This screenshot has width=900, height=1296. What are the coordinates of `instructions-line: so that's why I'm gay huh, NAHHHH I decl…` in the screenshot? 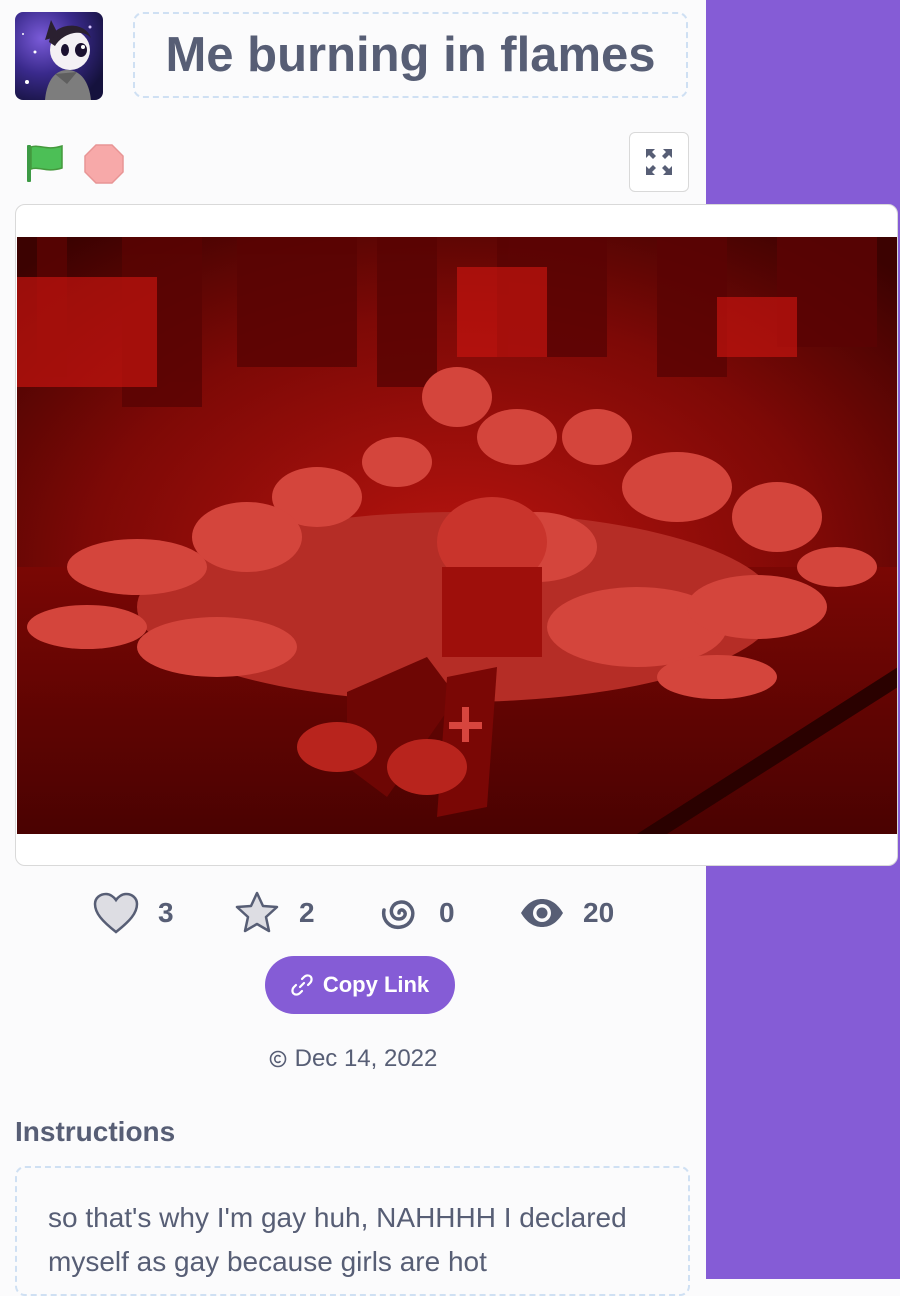 It's located at (337, 1217).